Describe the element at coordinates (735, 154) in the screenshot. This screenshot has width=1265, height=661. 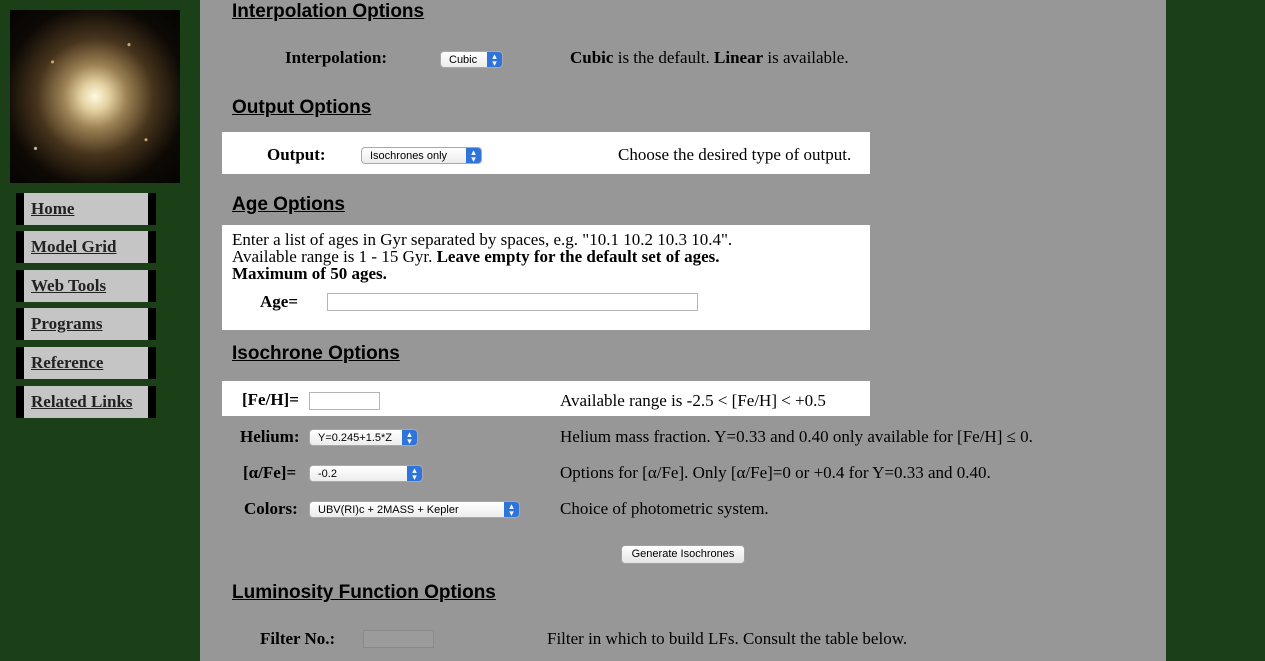
I see `output-description: Choose the desired type of output.` at that location.